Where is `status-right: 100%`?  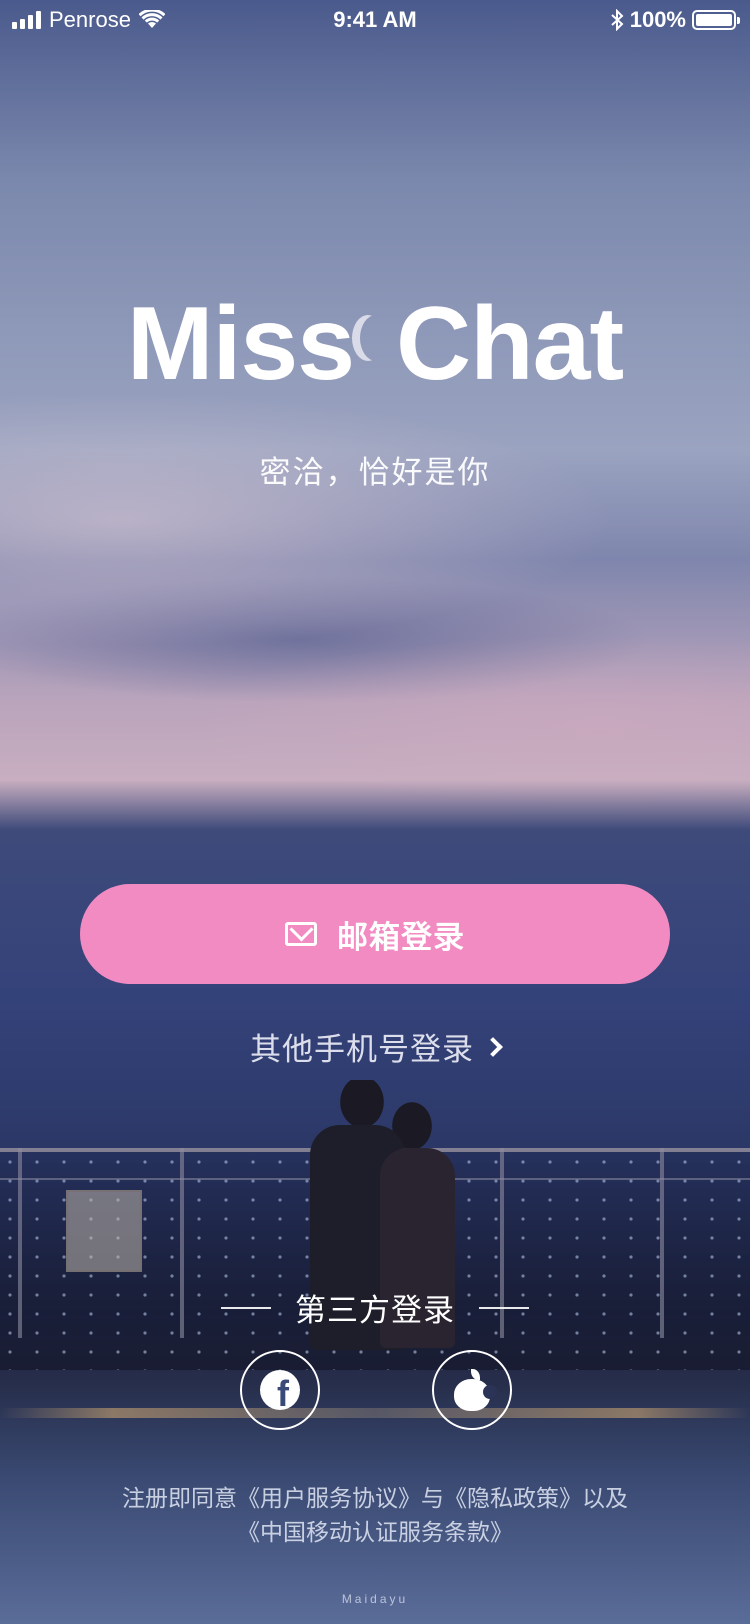
status-right: 100% is located at coordinates (675, 20).